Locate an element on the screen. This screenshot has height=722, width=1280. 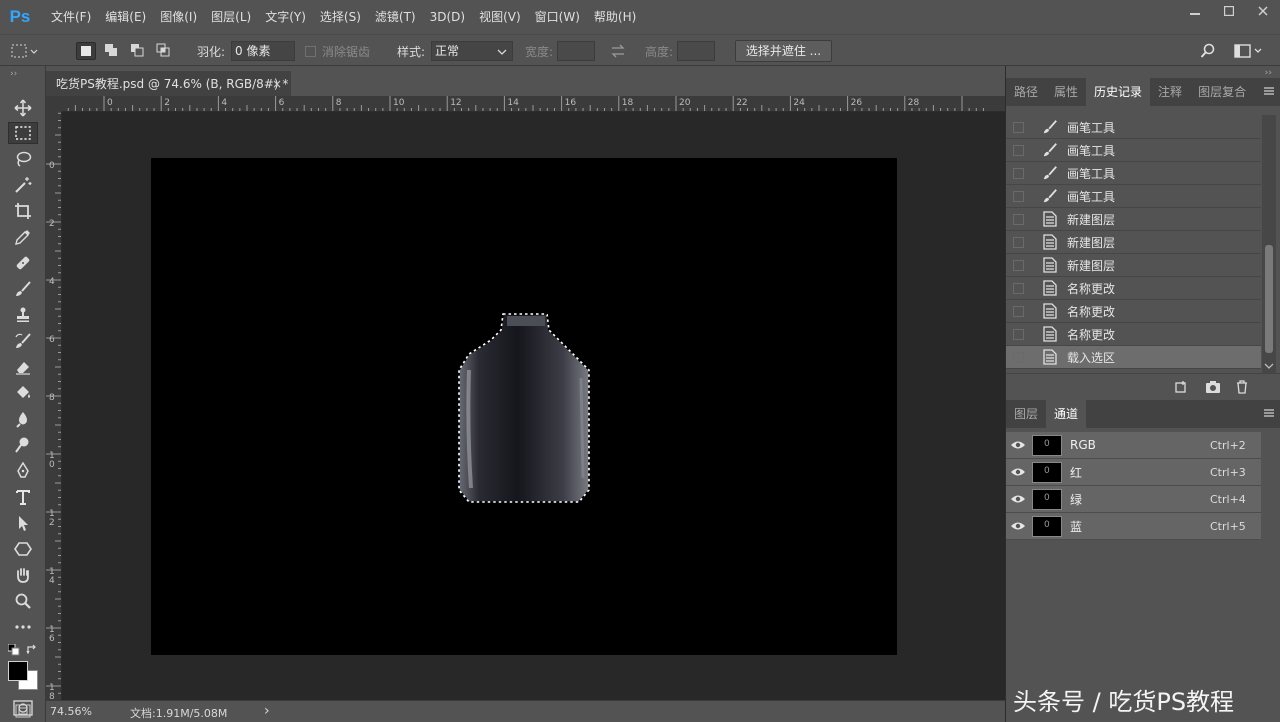
channels-panel-menu-icon is located at coordinates (1269, 413).